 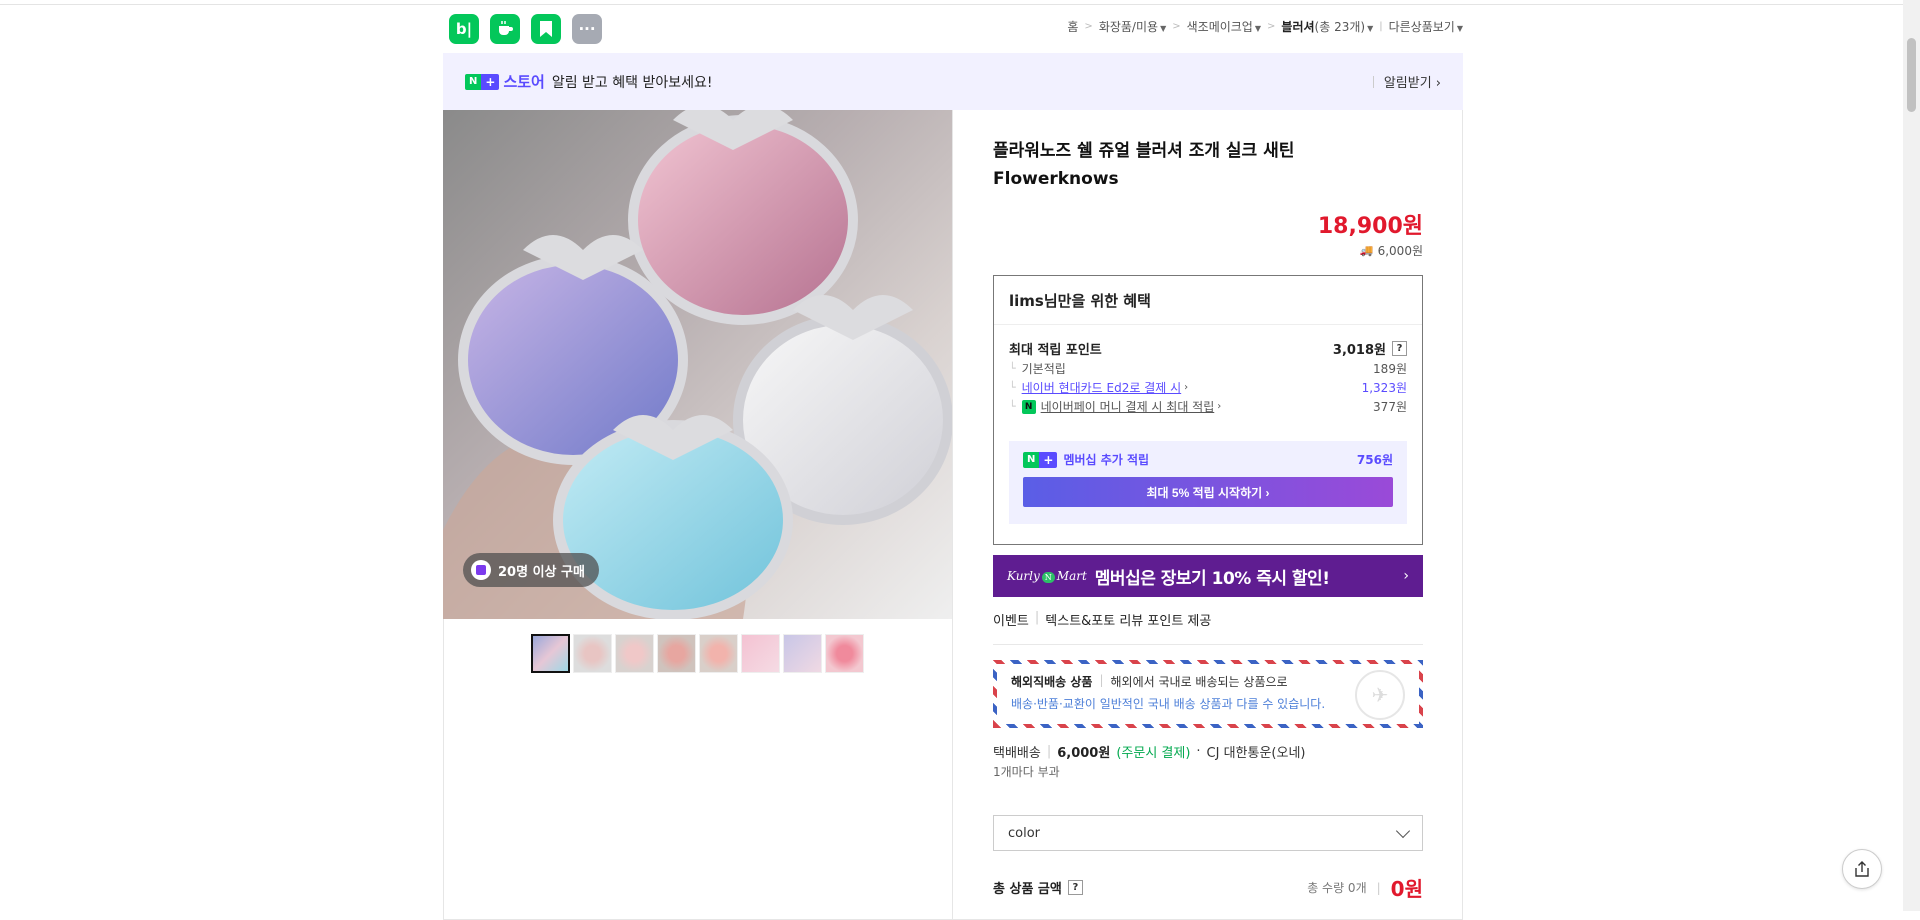 I want to click on membership-box: N + 멤버십 추가 적립 756원 최대 5% 적립 시작하기 ›, so click(x=1208, y=482).